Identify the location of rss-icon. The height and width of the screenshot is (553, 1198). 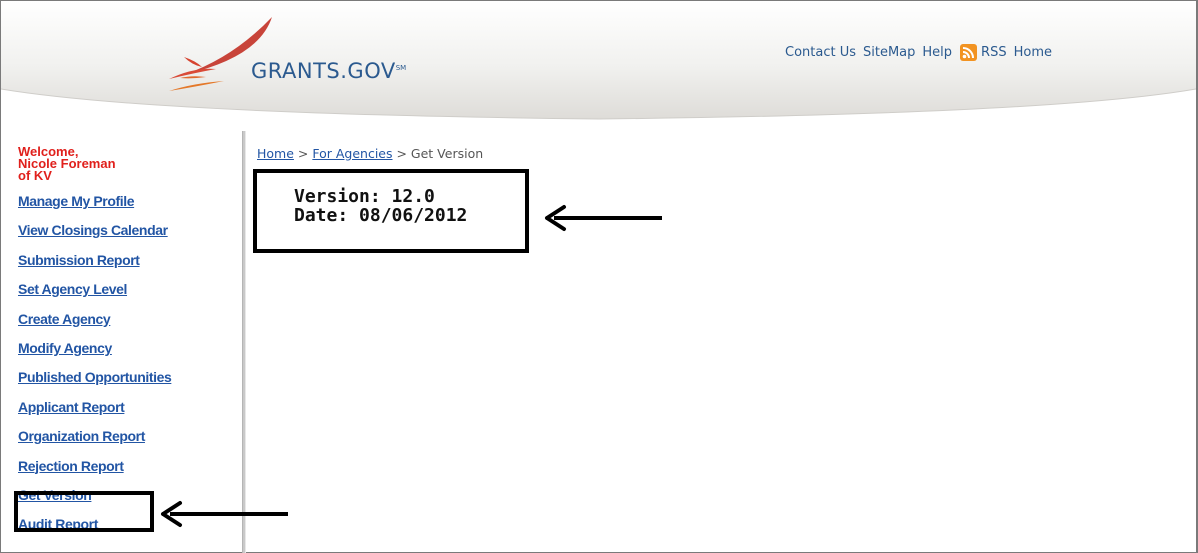
(969, 52).